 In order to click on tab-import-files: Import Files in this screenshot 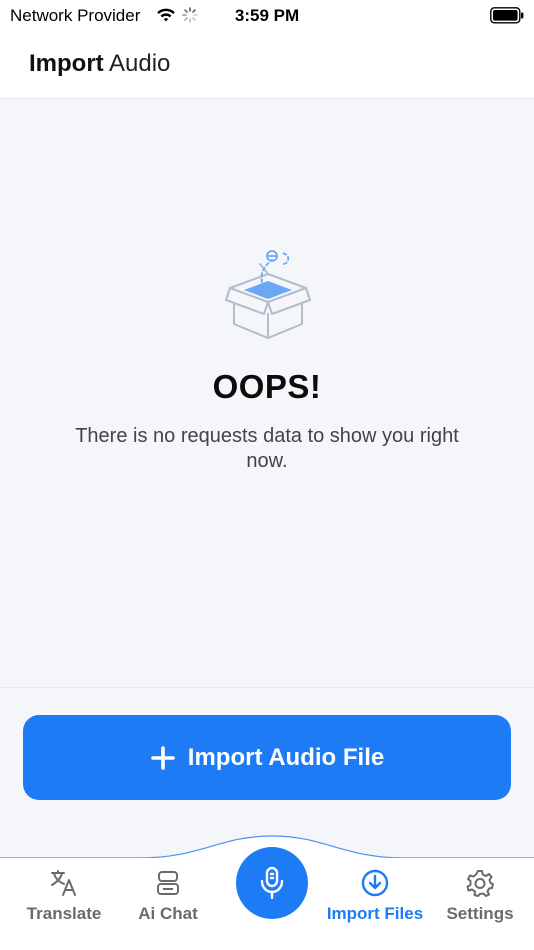, I will do `click(375, 903)`.